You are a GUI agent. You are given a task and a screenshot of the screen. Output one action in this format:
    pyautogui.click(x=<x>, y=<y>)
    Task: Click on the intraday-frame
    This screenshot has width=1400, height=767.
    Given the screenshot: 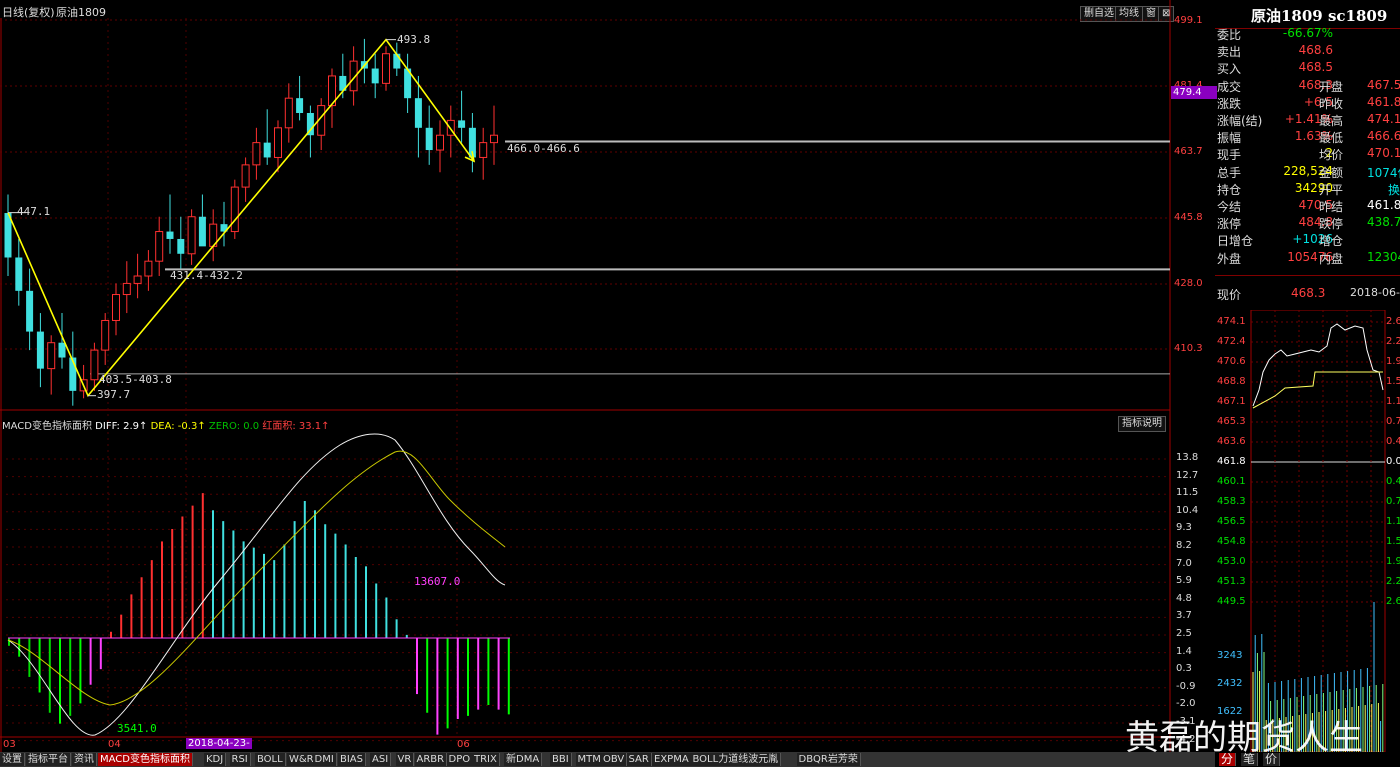 What is the action you would take?
    pyautogui.click(x=1318, y=531)
    